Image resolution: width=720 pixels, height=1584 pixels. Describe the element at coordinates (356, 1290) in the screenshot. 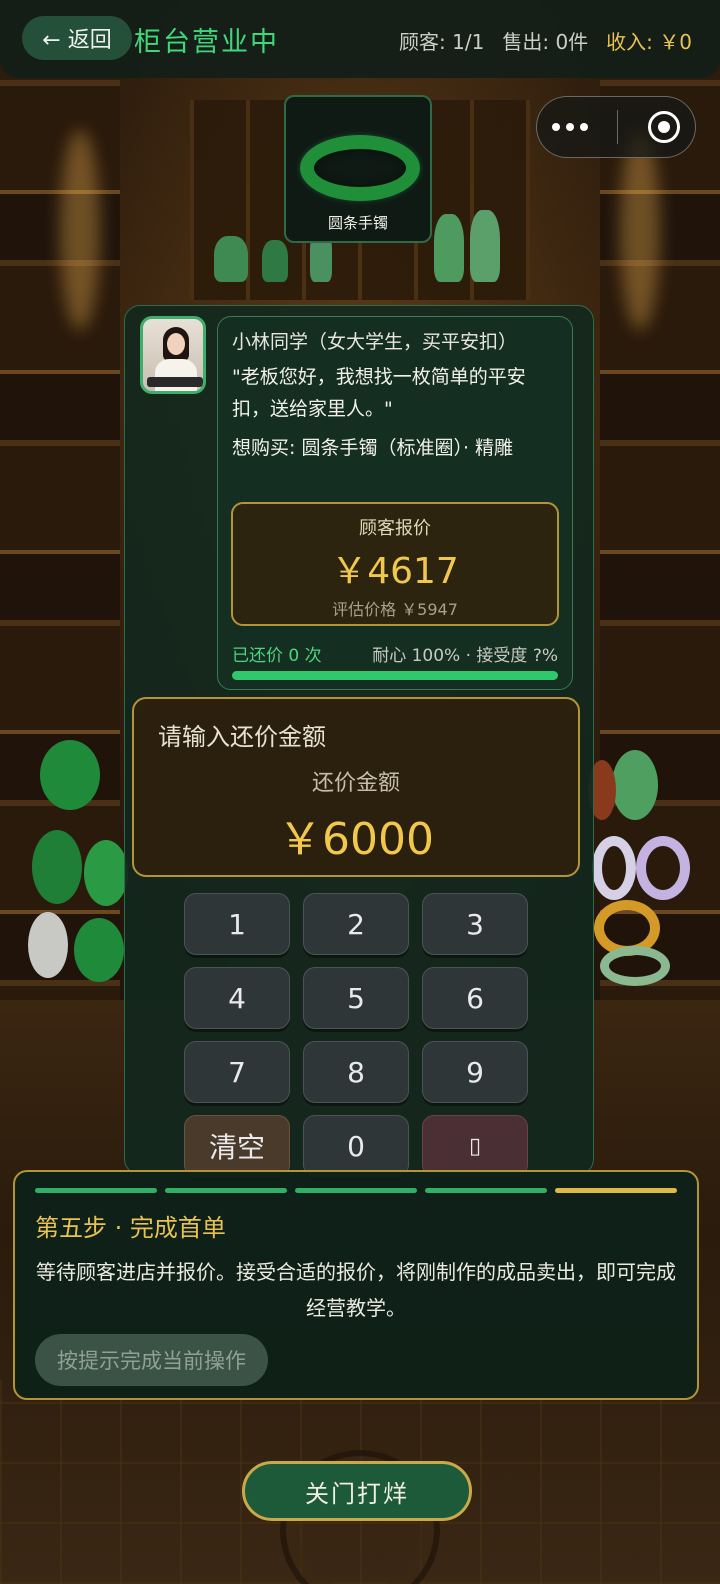

I see `tutorial-text: 等待顾客进店并报价。接受合适的报价，将刚制作的成品卖出，即可完成经营教学。` at that location.